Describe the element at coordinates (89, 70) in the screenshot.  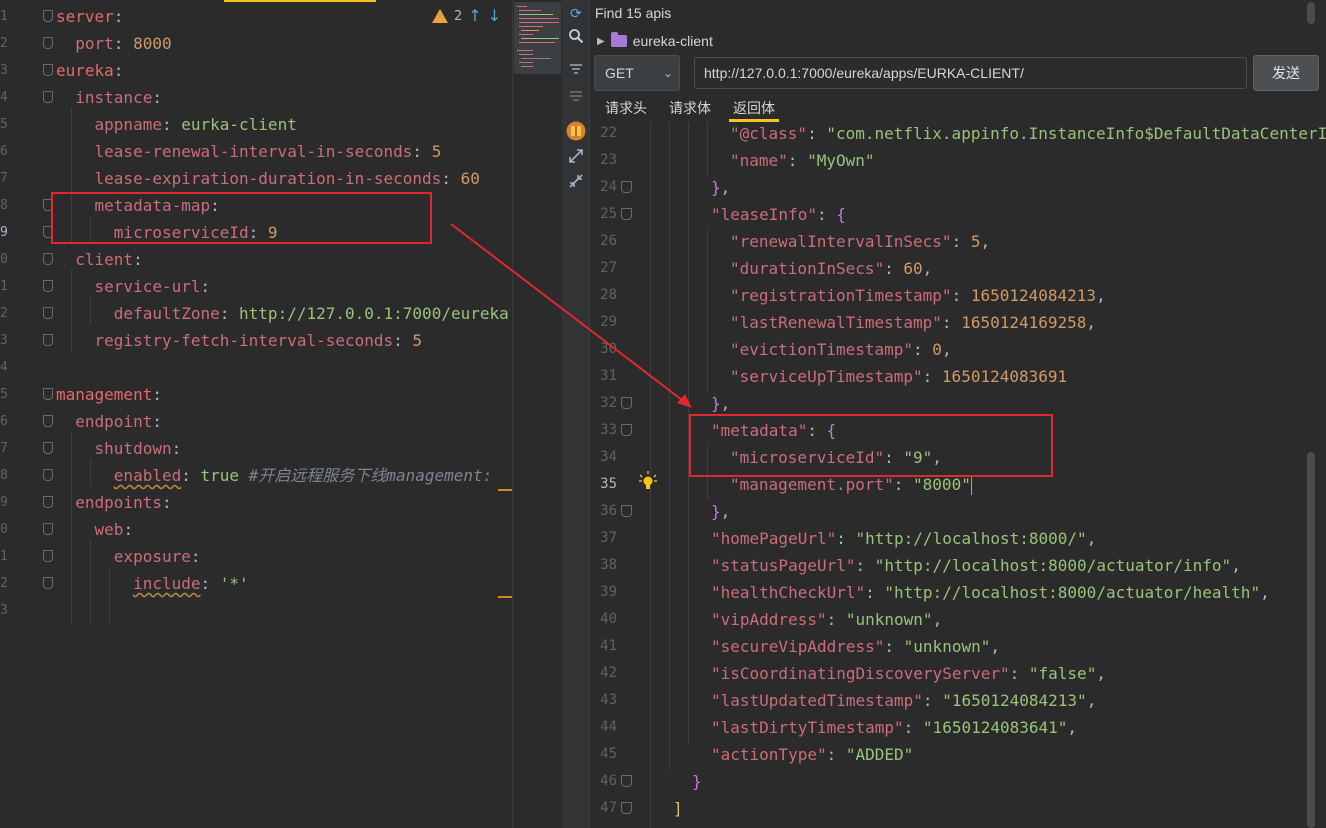
I see `yaml-line: eureka:` at that location.